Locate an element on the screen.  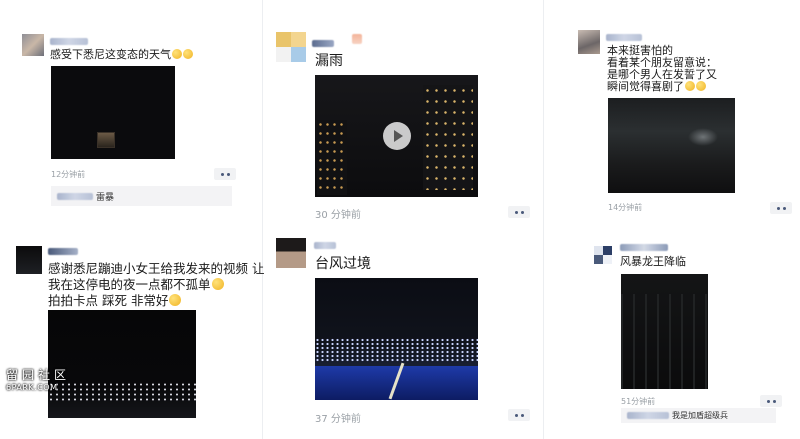
post-card-1: 感受下悉尼这变态的天气 12分钟前 雷暴 is located at coordinates (130, 118).